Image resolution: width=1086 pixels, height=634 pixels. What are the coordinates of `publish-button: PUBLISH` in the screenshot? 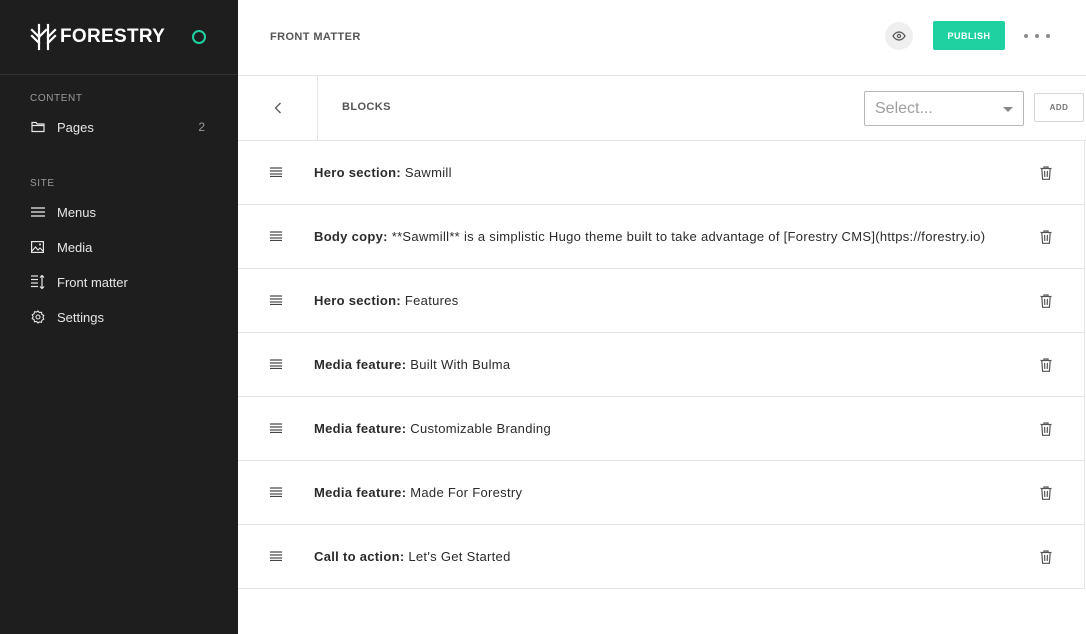 It's located at (969, 35).